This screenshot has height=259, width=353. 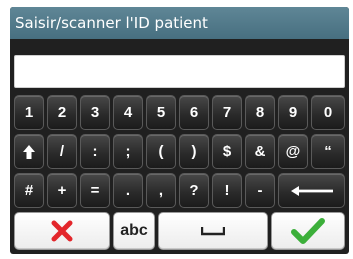 I want to click on key-semicolon: ;, so click(x=128, y=151).